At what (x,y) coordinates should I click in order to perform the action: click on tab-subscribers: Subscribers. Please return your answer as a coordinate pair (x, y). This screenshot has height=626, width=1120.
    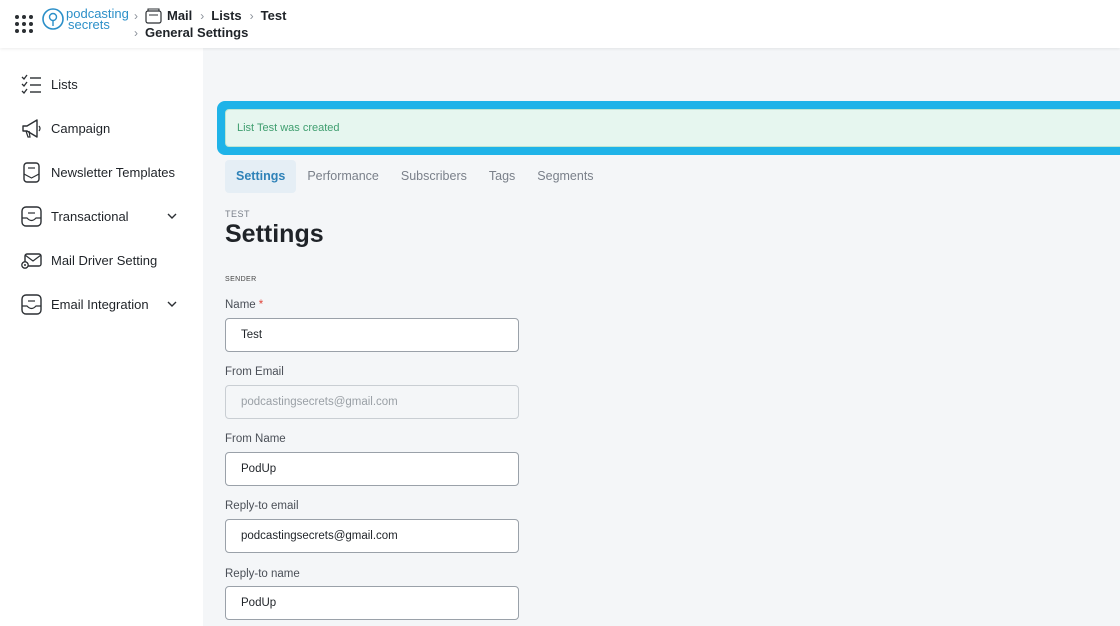
    Looking at the image, I should click on (434, 176).